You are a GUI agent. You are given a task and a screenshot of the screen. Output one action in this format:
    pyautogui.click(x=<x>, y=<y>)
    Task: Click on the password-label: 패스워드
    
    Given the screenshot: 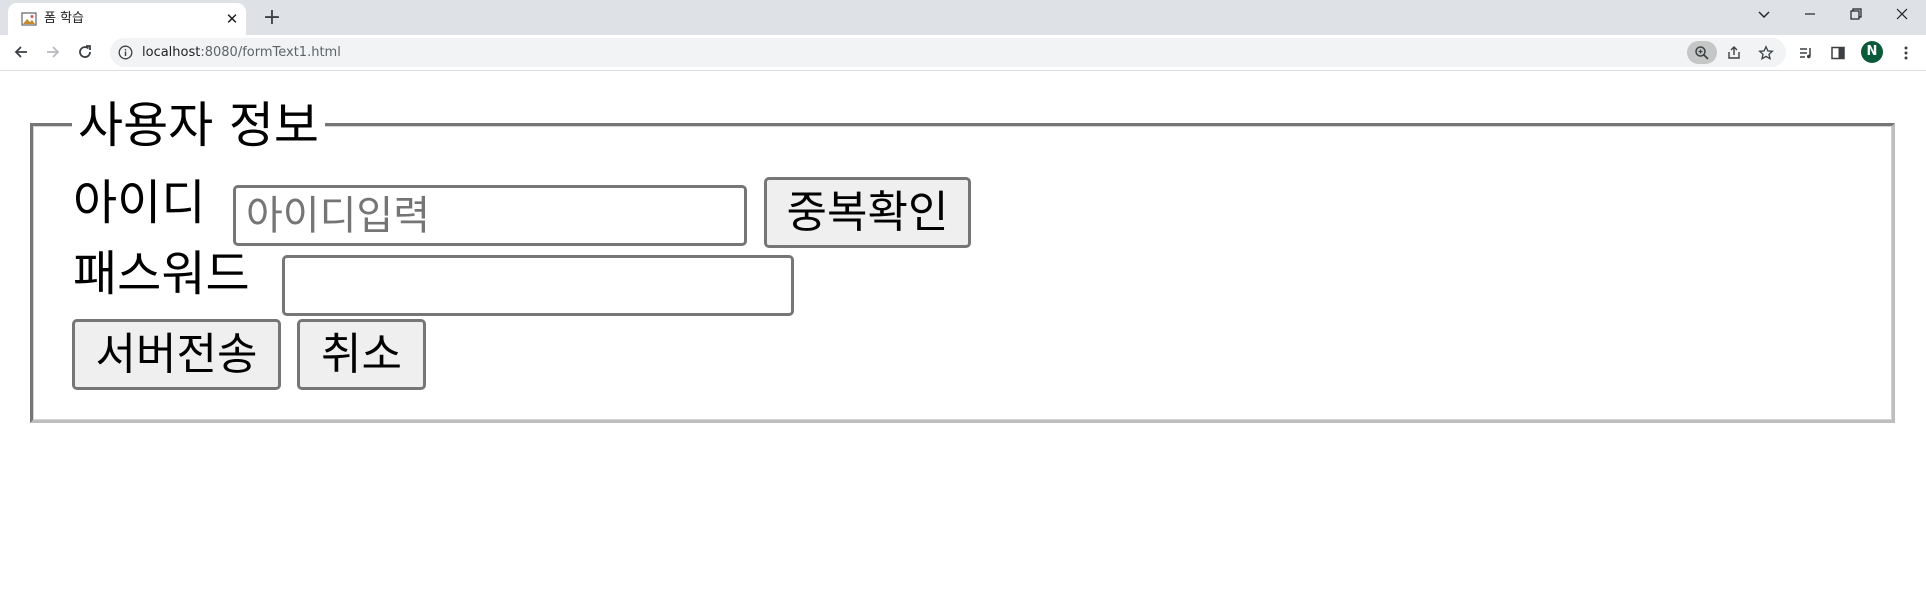 What is the action you would take?
    pyautogui.click(x=161, y=274)
    